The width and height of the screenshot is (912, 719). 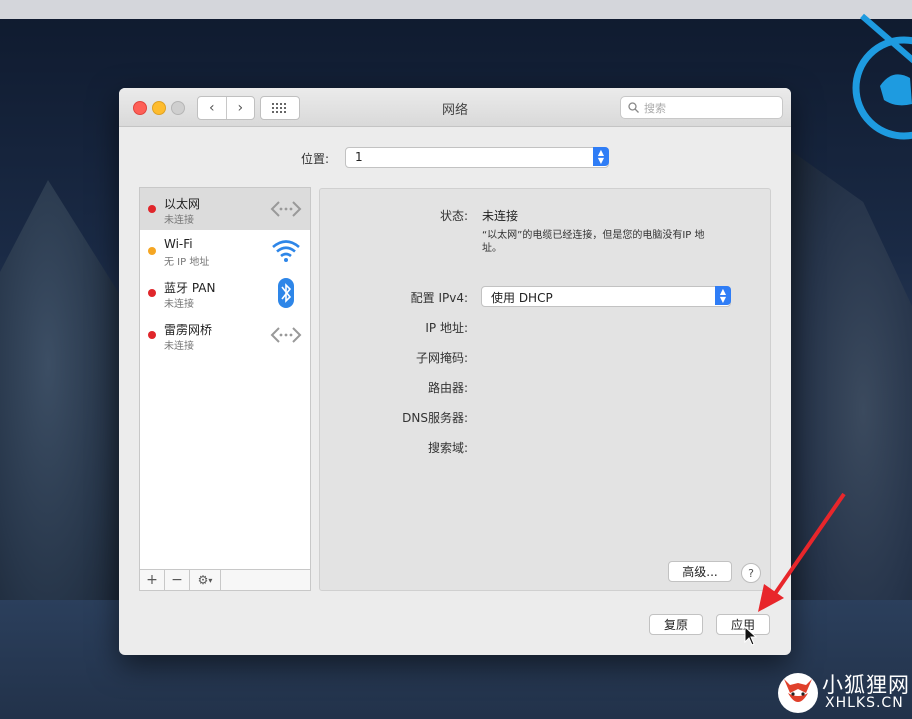 What do you see at coordinates (802, 552) in the screenshot?
I see `annotation-arrow-icon` at bounding box center [802, 552].